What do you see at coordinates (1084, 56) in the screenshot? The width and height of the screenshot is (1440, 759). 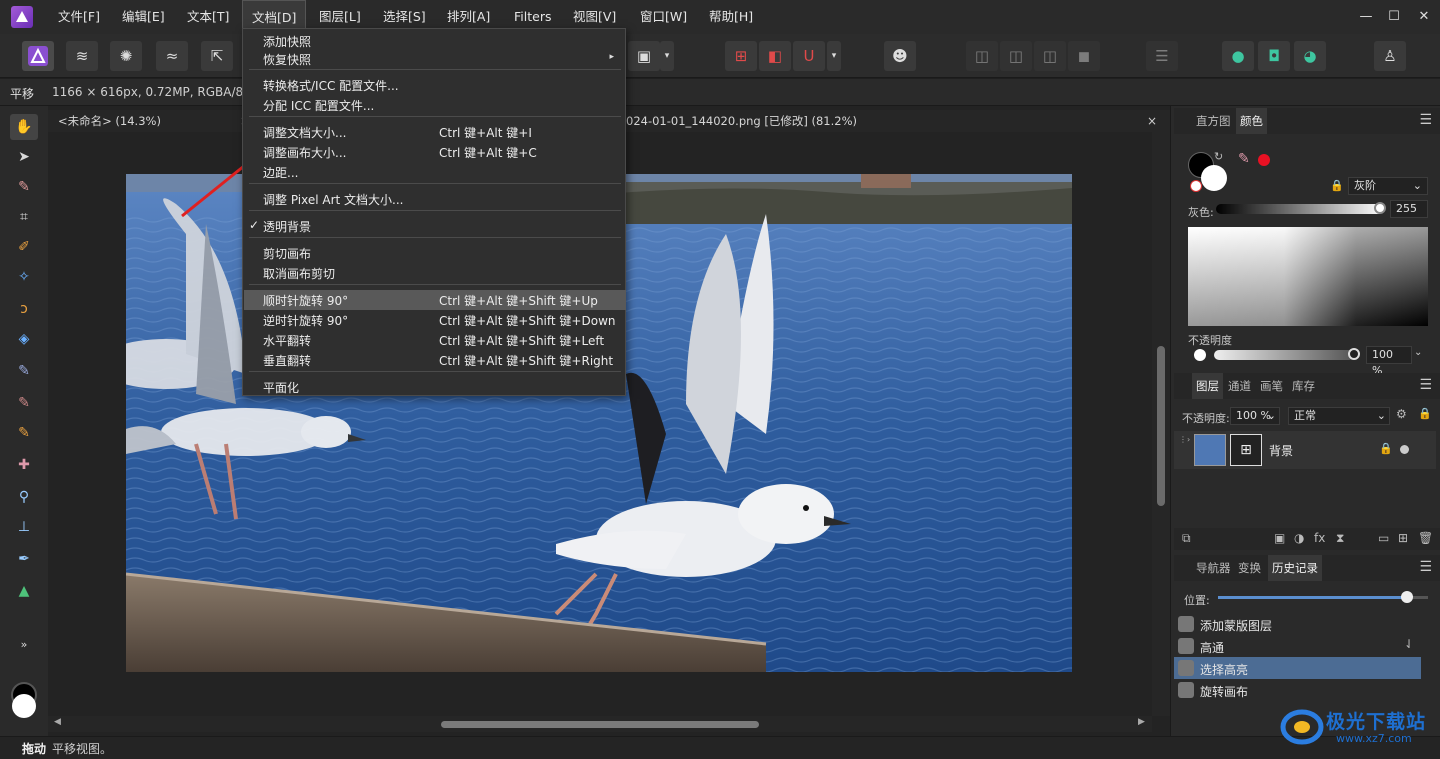 I see `arrange-4-button: ◼` at bounding box center [1084, 56].